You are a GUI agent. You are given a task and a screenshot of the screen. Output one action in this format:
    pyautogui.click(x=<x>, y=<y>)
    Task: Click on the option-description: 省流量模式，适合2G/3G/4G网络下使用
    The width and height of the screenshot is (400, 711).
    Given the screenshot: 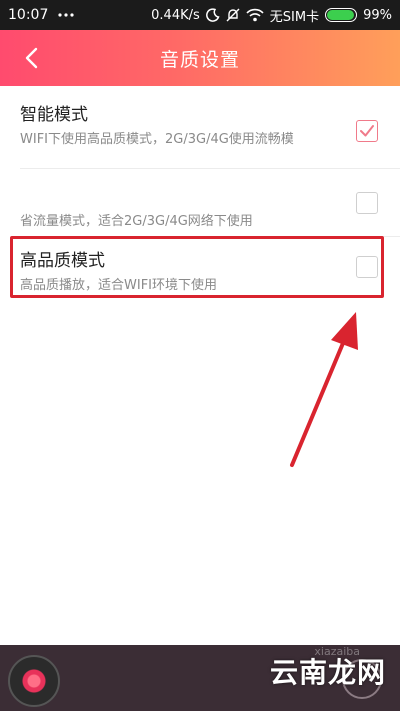 What is the action you would take?
    pyautogui.click(x=136, y=221)
    